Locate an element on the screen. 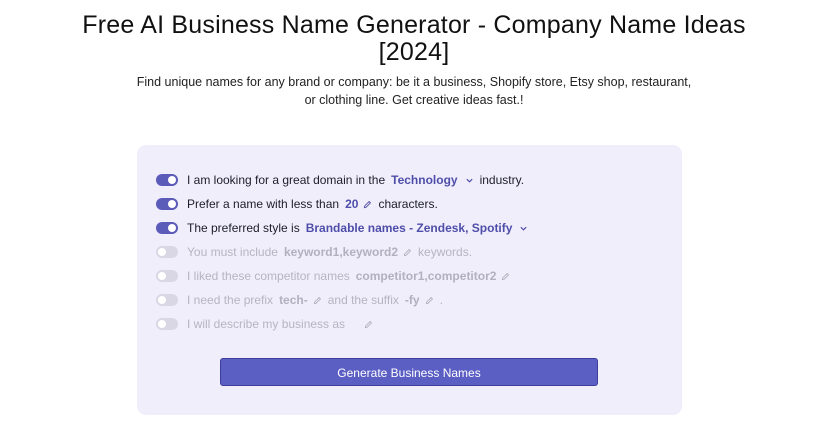 This screenshot has height=427, width=828. competitors-label: I liked these competitor names is located at coordinates (268, 276).